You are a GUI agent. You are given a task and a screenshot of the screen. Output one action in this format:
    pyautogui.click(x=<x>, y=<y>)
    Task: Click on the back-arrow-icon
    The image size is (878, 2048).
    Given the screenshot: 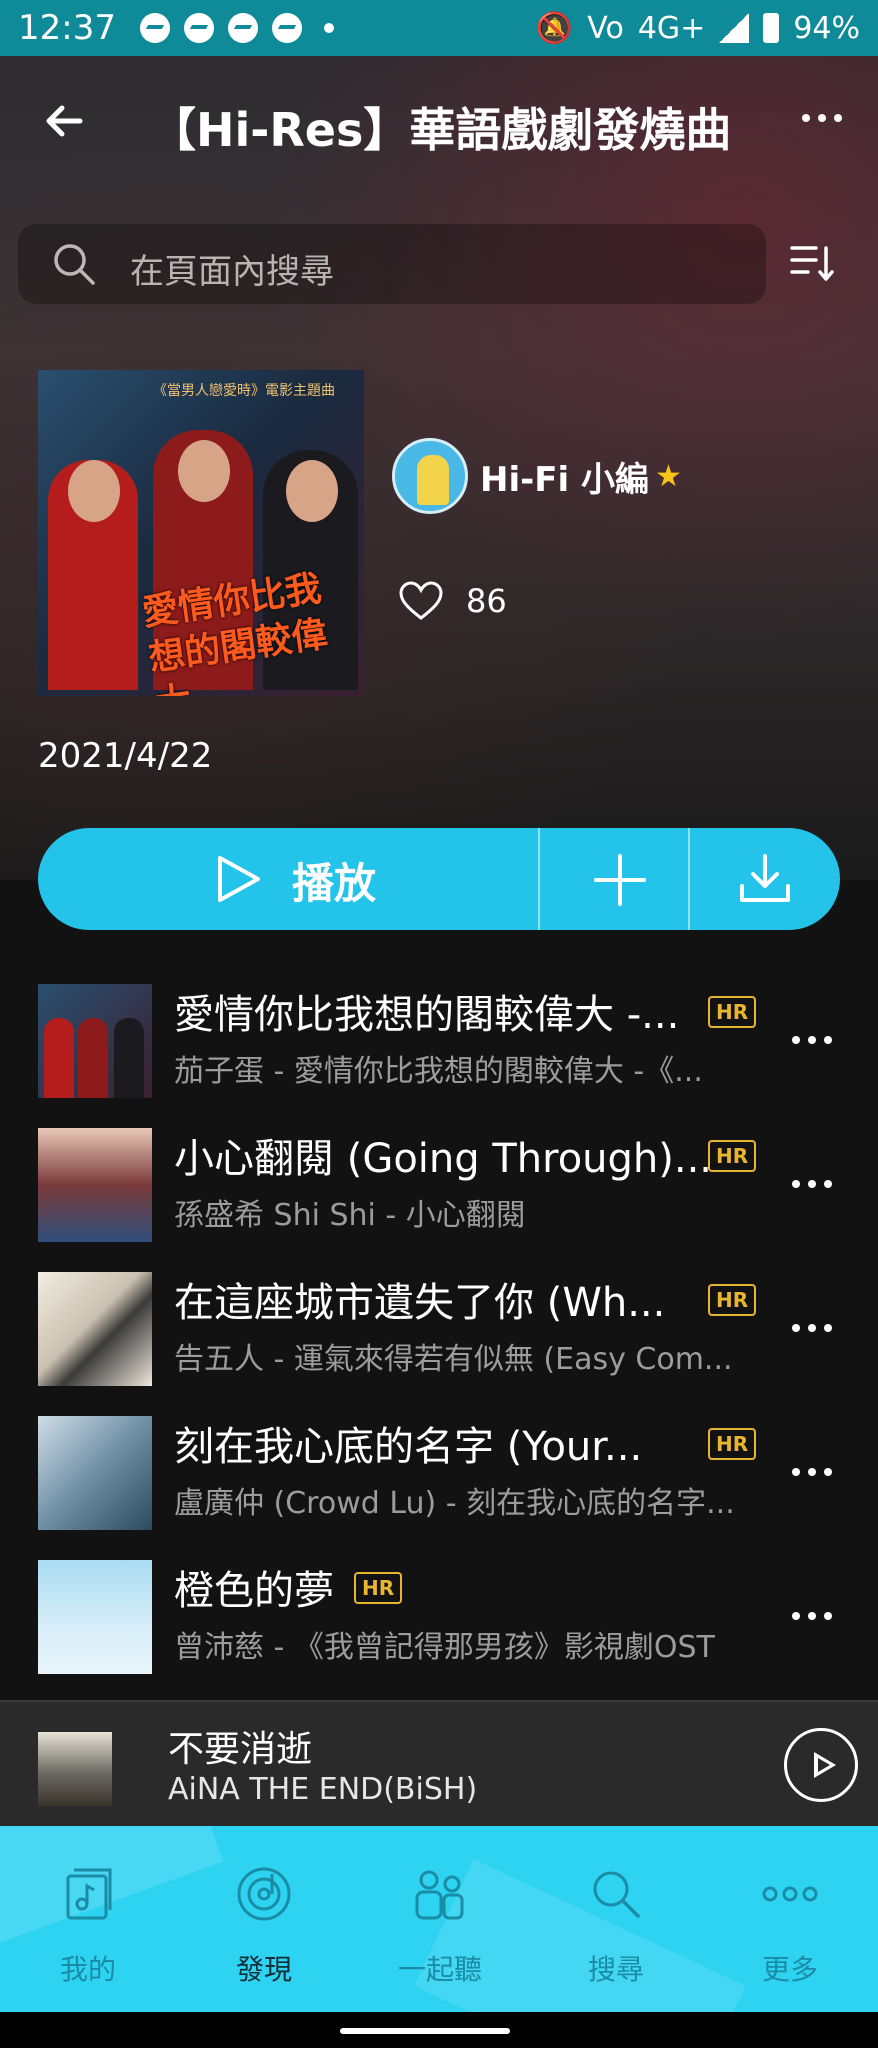 What is the action you would take?
    pyautogui.click(x=65, y=121)
    